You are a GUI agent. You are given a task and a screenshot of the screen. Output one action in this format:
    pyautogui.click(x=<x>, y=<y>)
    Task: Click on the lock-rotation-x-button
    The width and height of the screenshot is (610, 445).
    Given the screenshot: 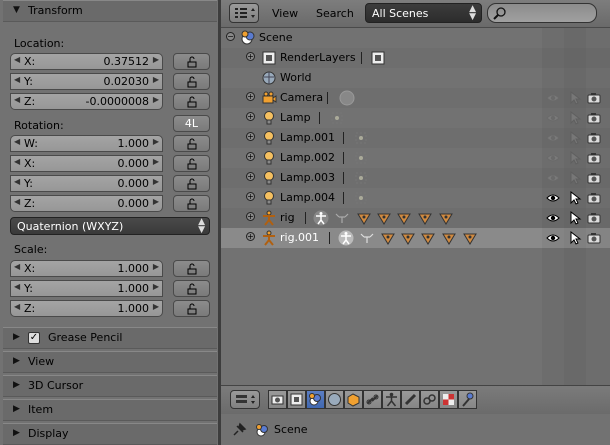 What is the action you would take?
    pyautogui.click(x=191, y=163)
    